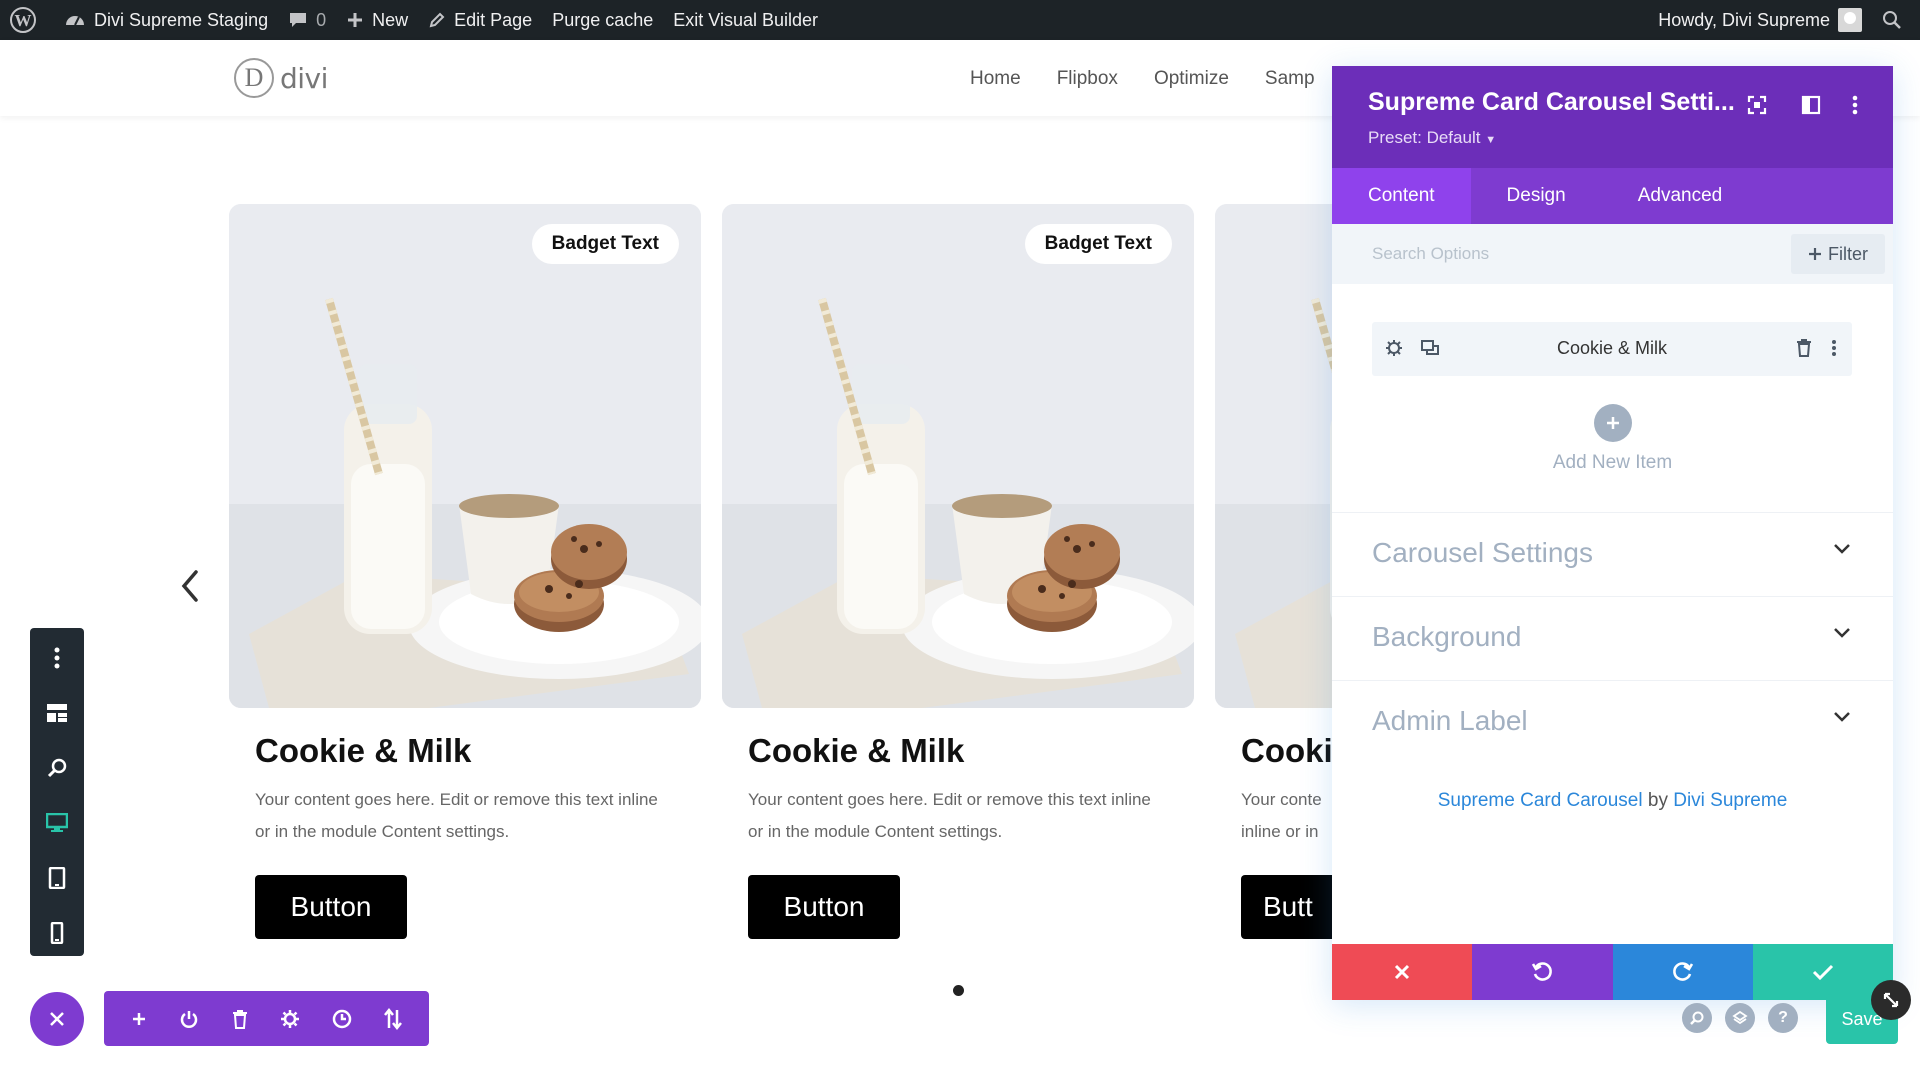  I want to click on logo-text: divi, so click(304, 78).